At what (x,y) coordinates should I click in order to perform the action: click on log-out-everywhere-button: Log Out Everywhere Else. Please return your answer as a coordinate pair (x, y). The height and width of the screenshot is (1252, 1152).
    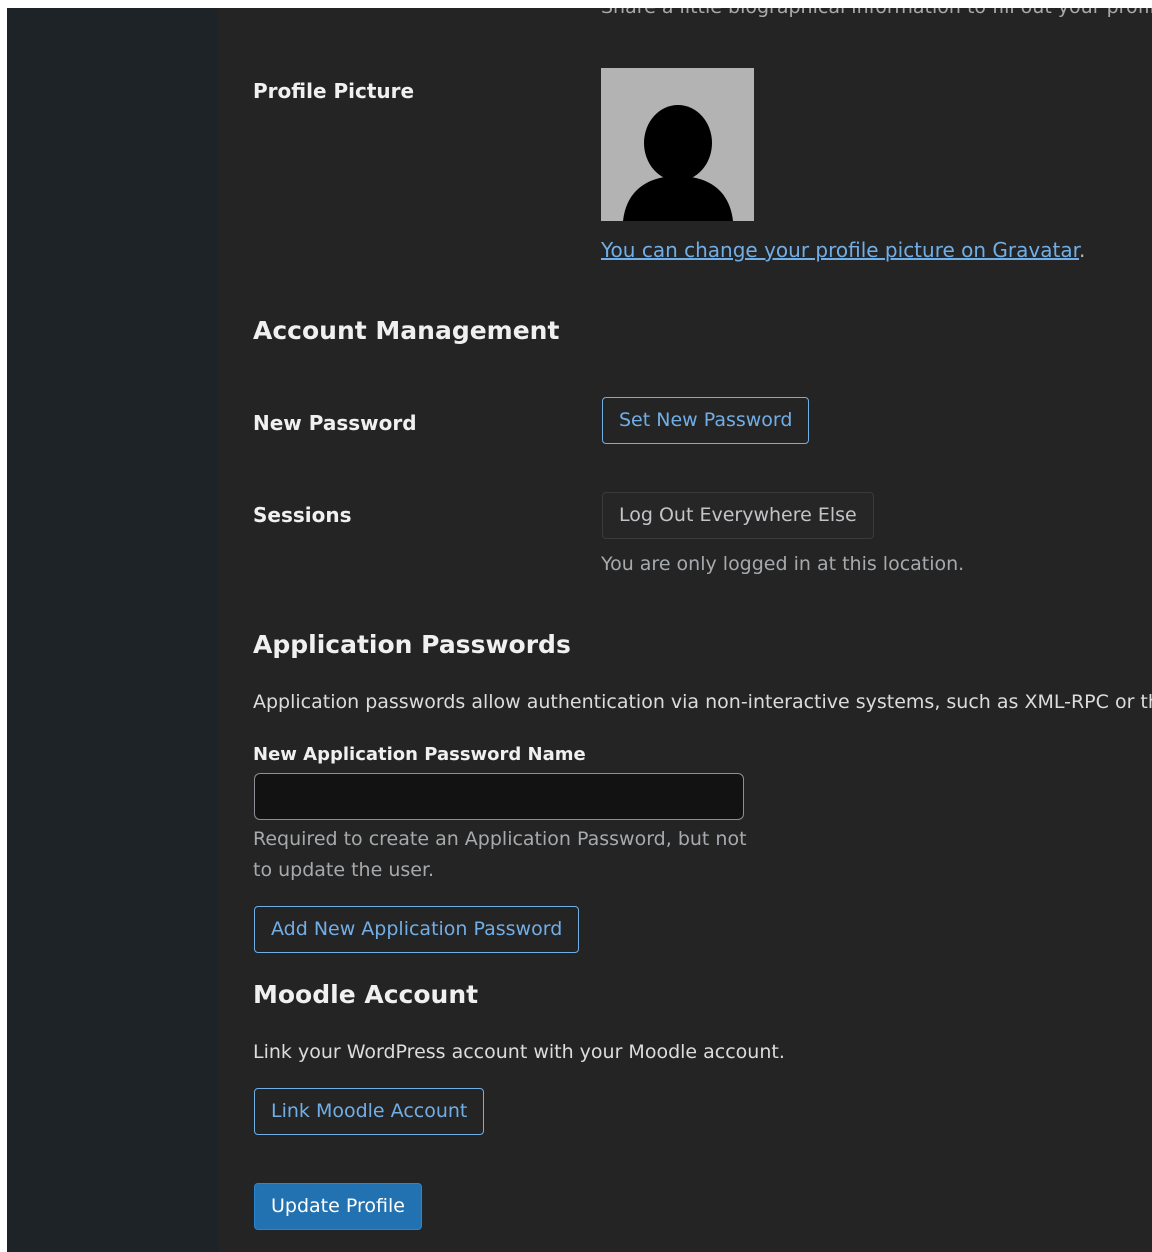
    Looking at the image, I should click on (738, 515).